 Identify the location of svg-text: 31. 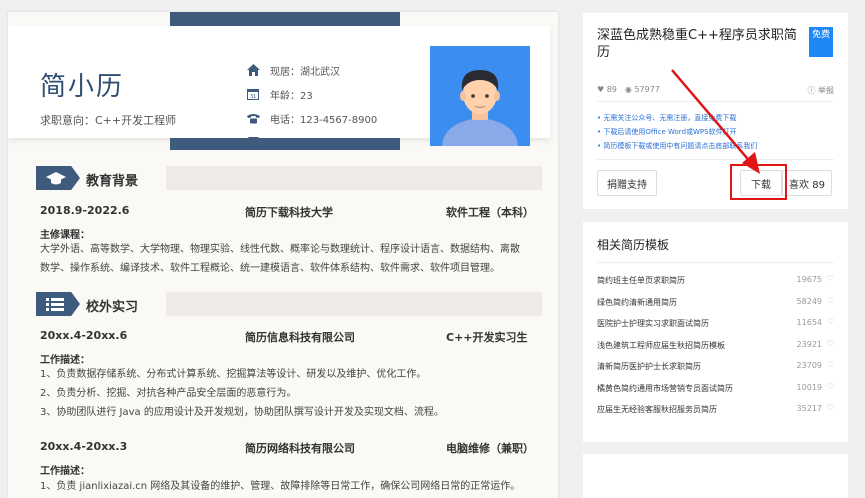
(253, 97).